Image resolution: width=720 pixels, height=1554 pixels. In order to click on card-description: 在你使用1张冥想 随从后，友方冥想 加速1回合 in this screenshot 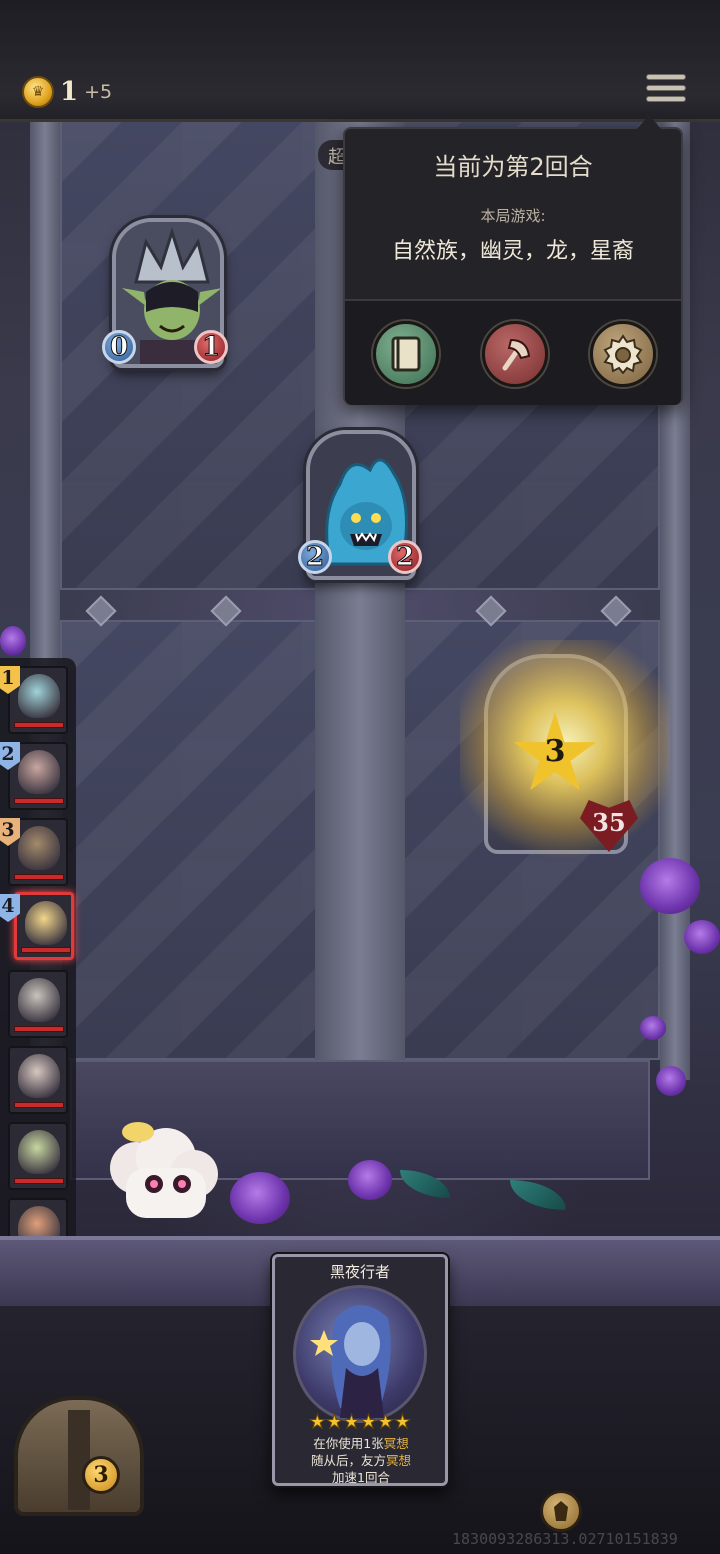, I will do `click(361, 1460)`.